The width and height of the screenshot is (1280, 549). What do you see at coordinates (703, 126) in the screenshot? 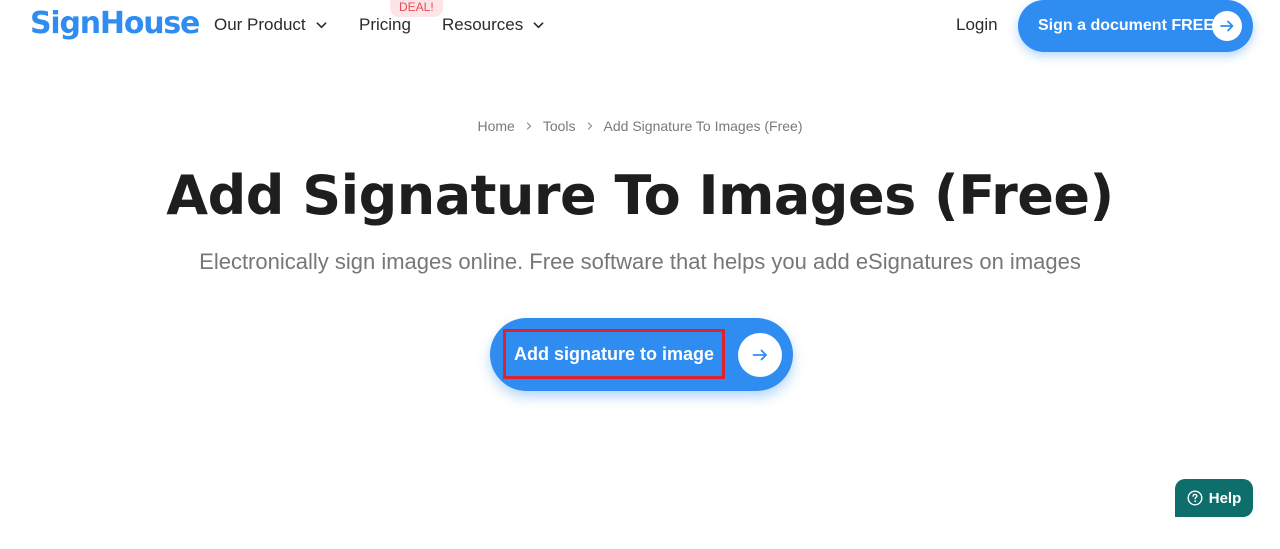
I see `breadcrumb-current-page: Add Signature To Images (Free)` at bounding box center [703, 126].